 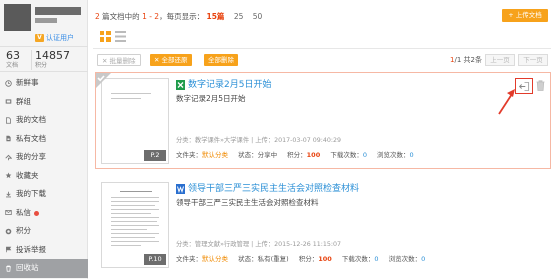 I want to click on stat-documents-label: 文档, so click(x=12, y=65).